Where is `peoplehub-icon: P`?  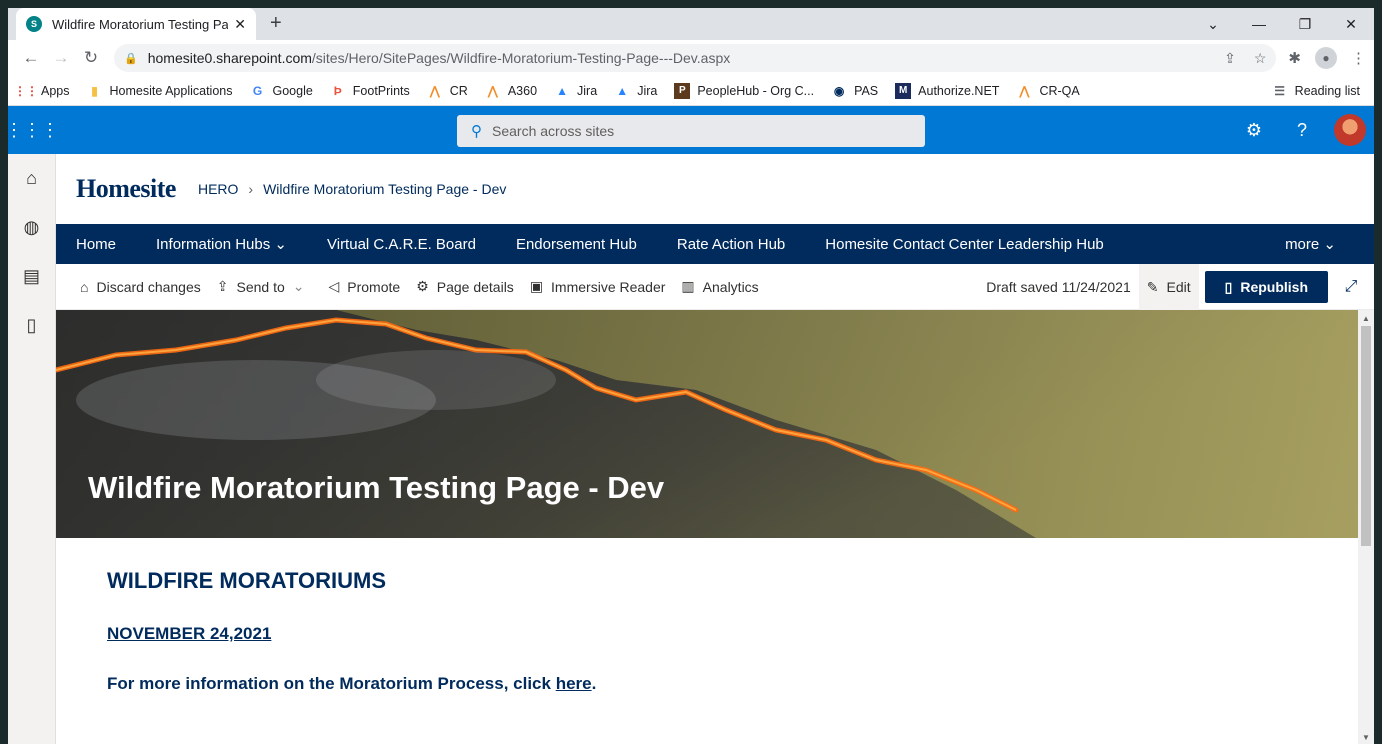 peoplehub-icon: P is located at coordinates (682, 90).